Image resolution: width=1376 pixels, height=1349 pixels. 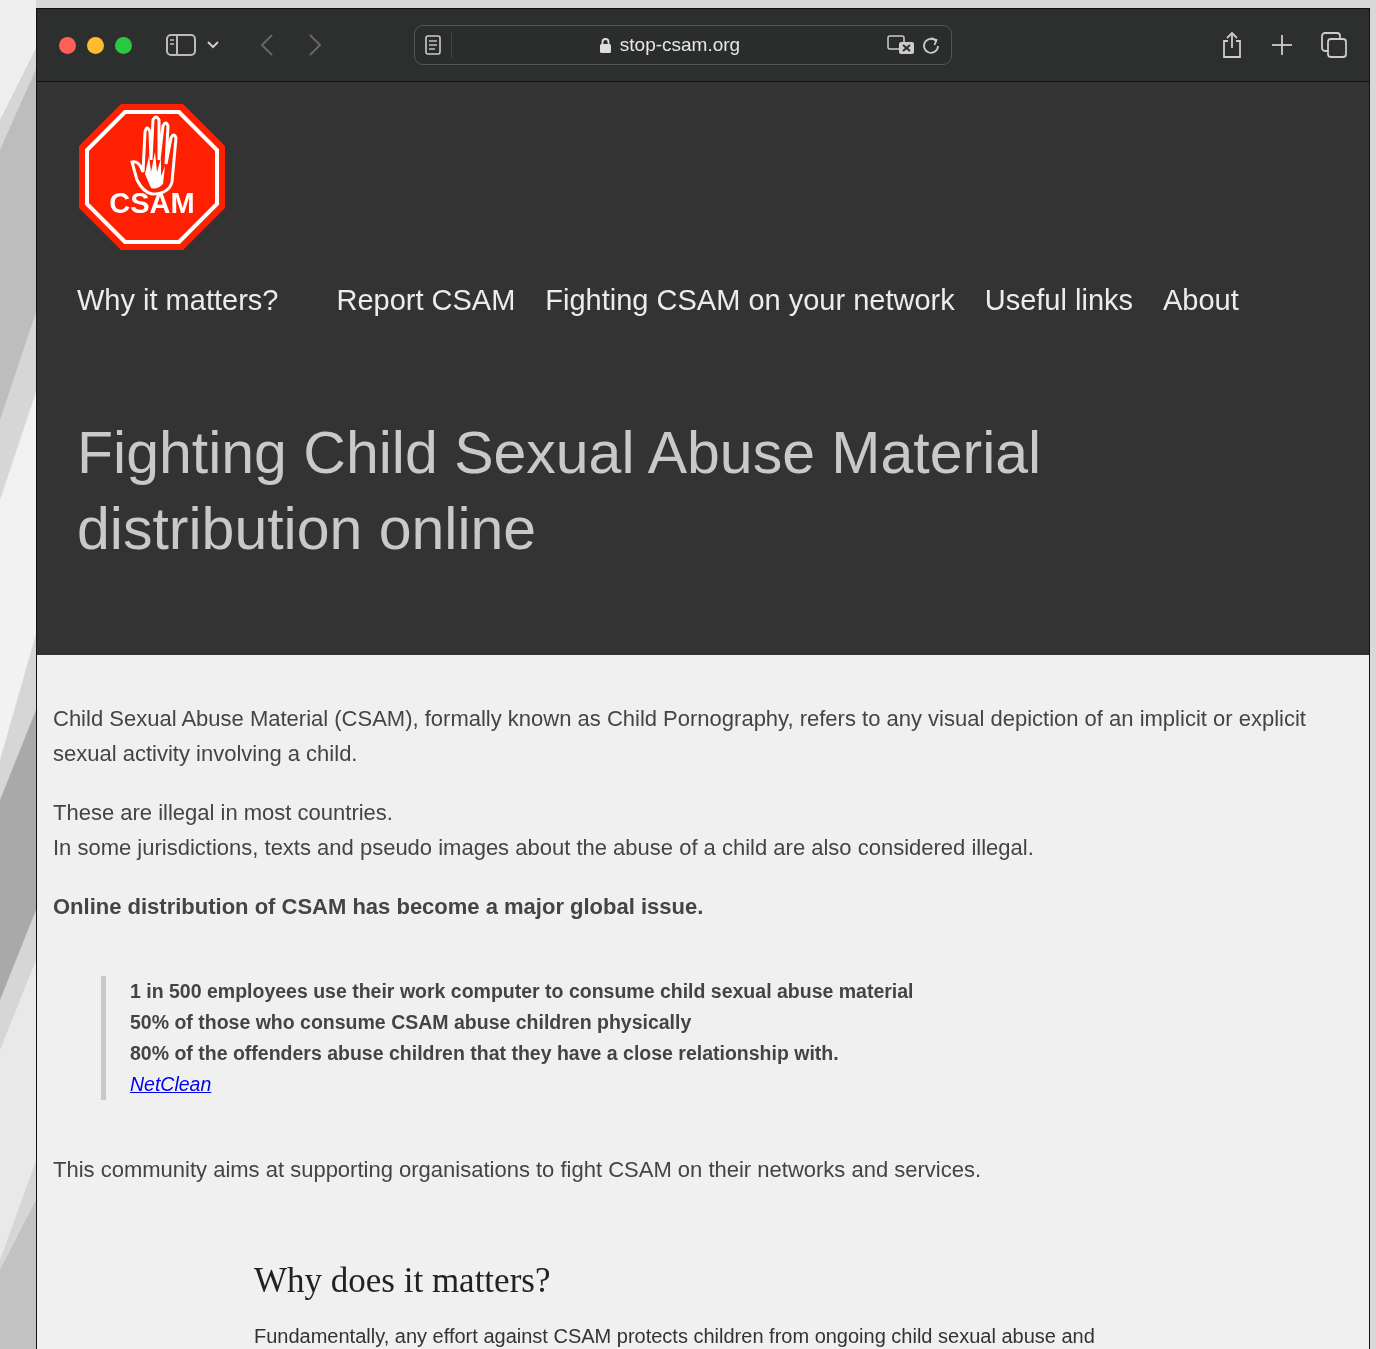 I want to click on section-heading: Why does it matters?, so click(x=403, y=1281).